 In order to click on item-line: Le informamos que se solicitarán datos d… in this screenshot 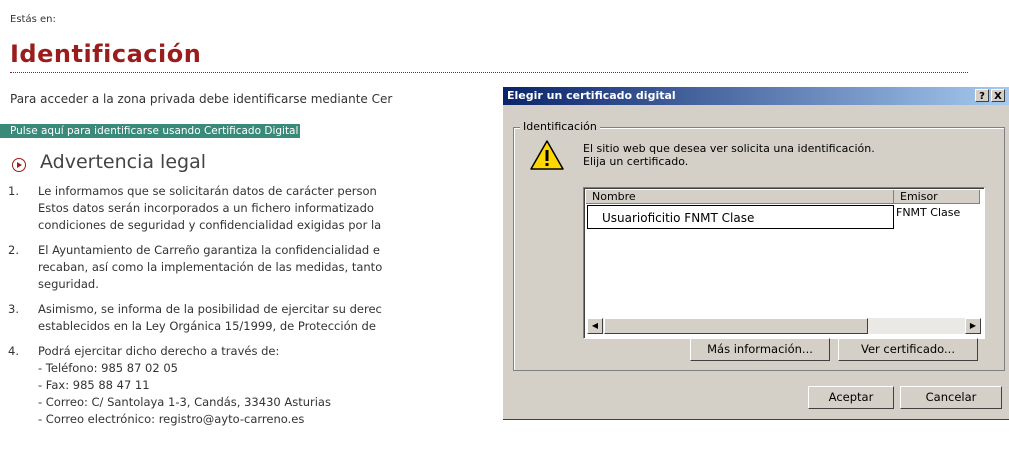, I will do `click(207, 191)`.